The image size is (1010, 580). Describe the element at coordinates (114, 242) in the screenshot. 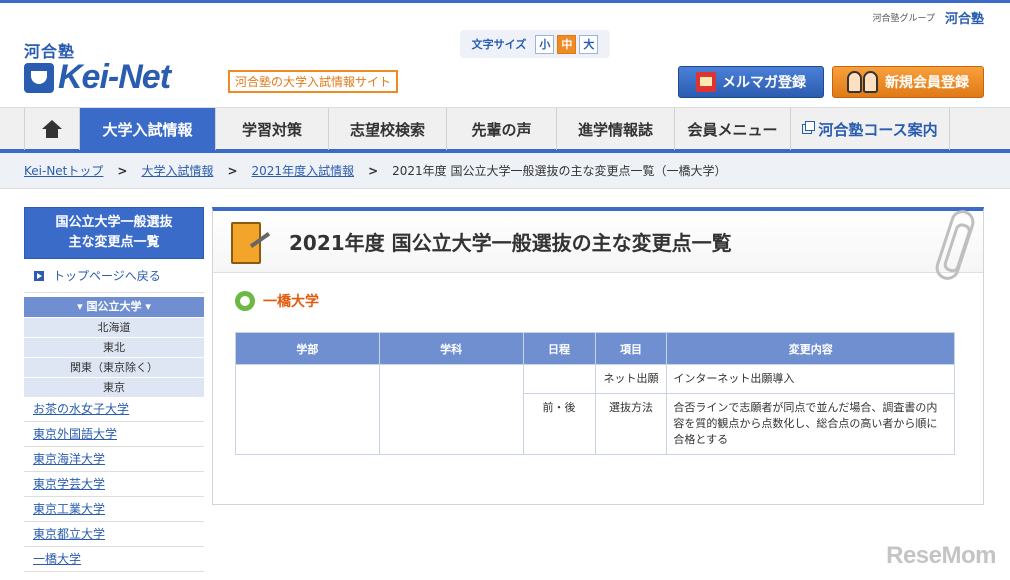

I see `sidebar-title-line2: 主な変更点一覧` at that location.